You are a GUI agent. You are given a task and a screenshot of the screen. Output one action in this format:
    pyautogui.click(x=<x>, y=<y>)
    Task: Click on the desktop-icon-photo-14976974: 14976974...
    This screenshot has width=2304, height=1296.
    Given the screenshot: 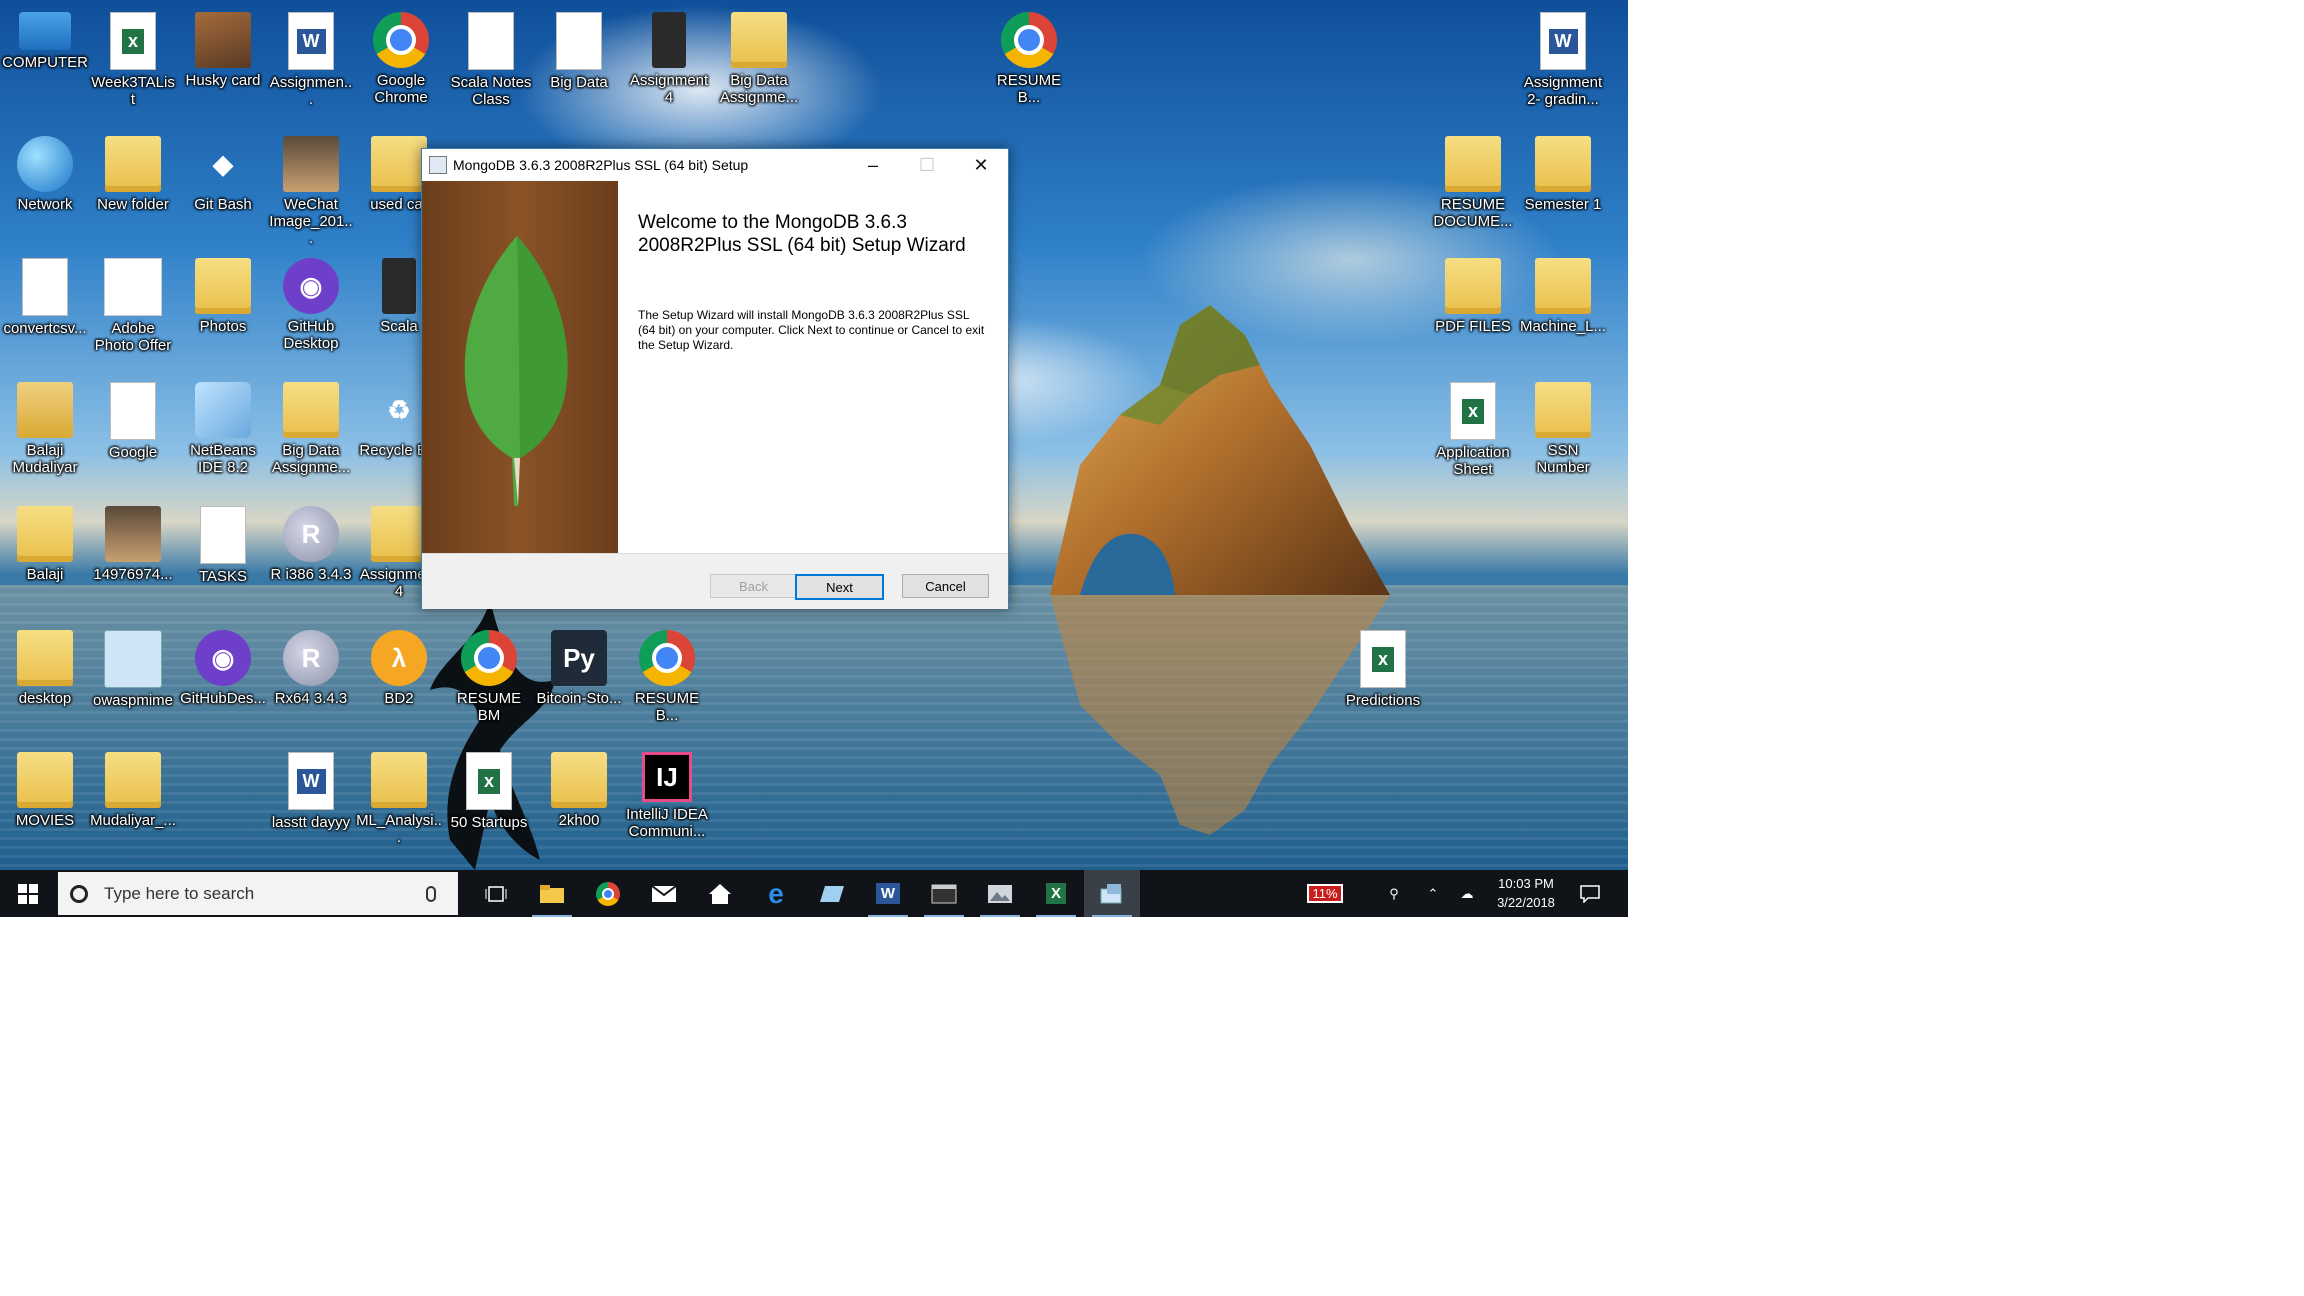 What is the action you would take?
    pyautogui.click(x=133, y=559)
    